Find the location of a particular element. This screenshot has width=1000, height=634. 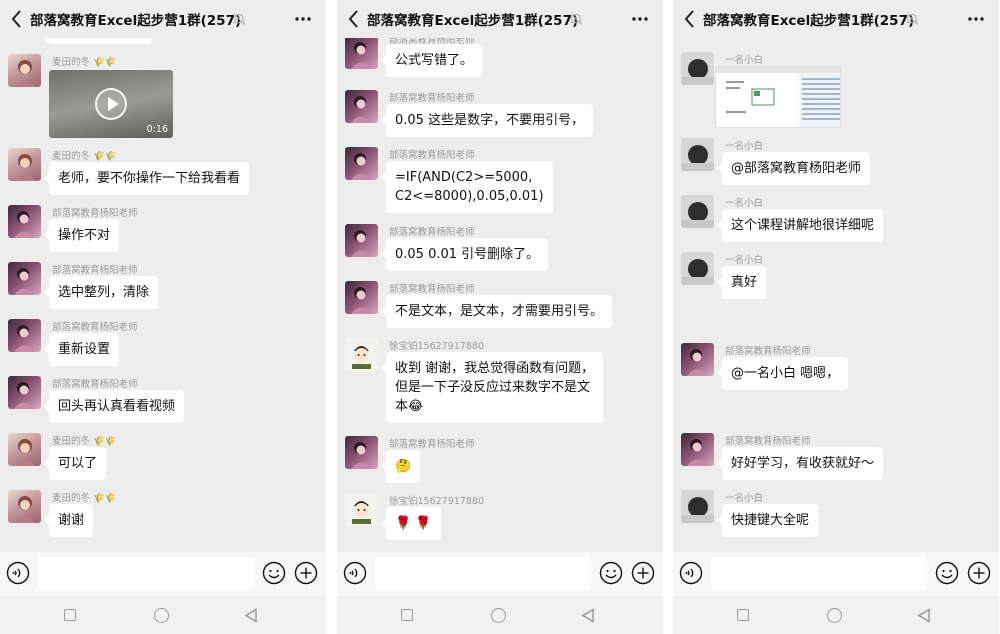

video-message: 0:16 is located at coordinates (111, 104).